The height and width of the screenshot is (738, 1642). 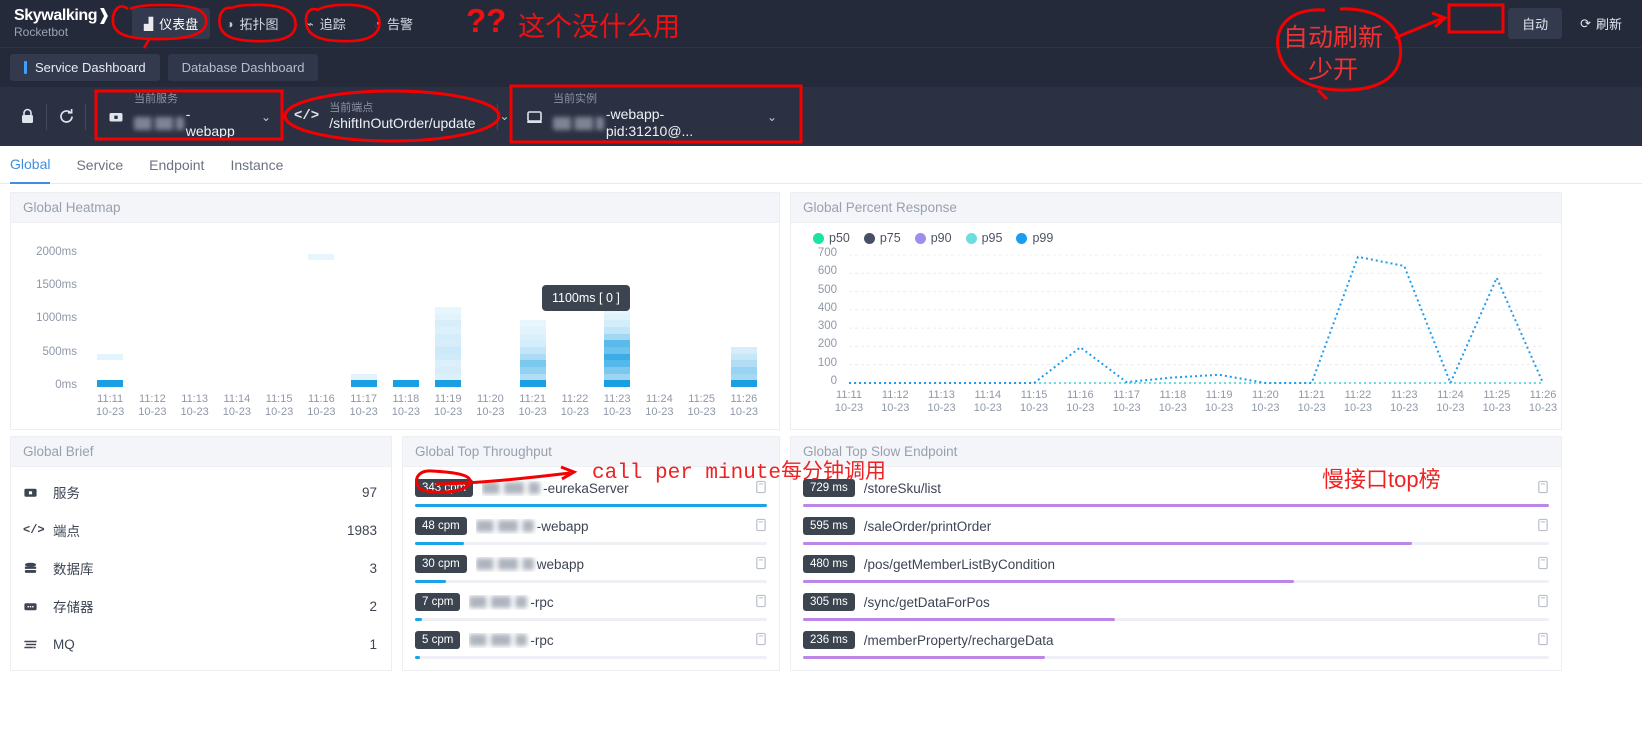 I want to click on tab-service: Service, so click(x=99, y=165).